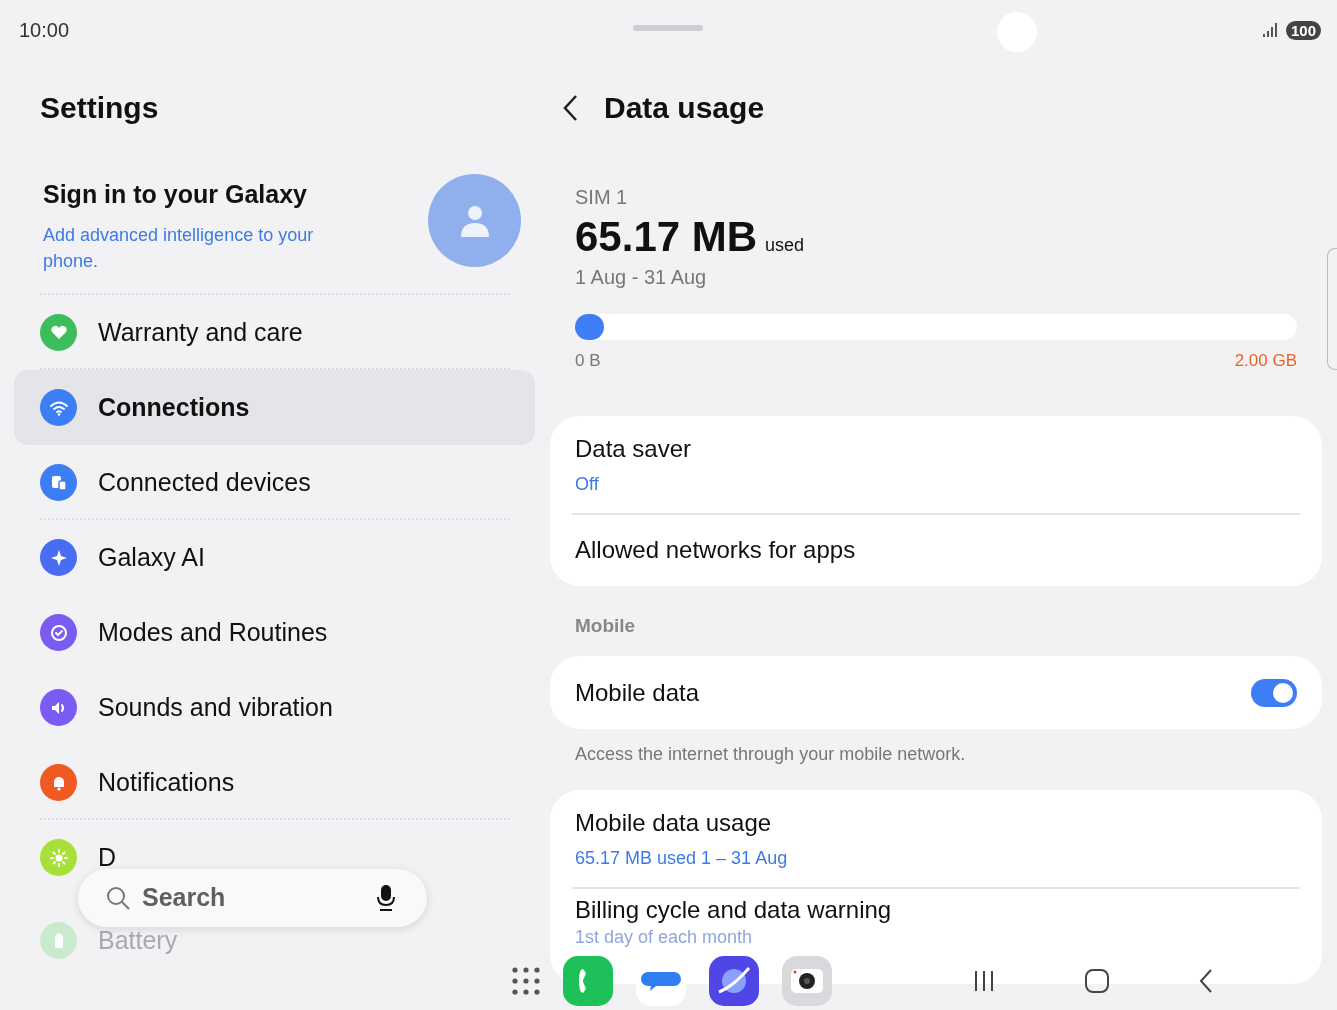  What do you see at coordinates (151, 557) in the screenshot?
I see `settings-item: Galaxy AI` at bounding box center [151, 557].